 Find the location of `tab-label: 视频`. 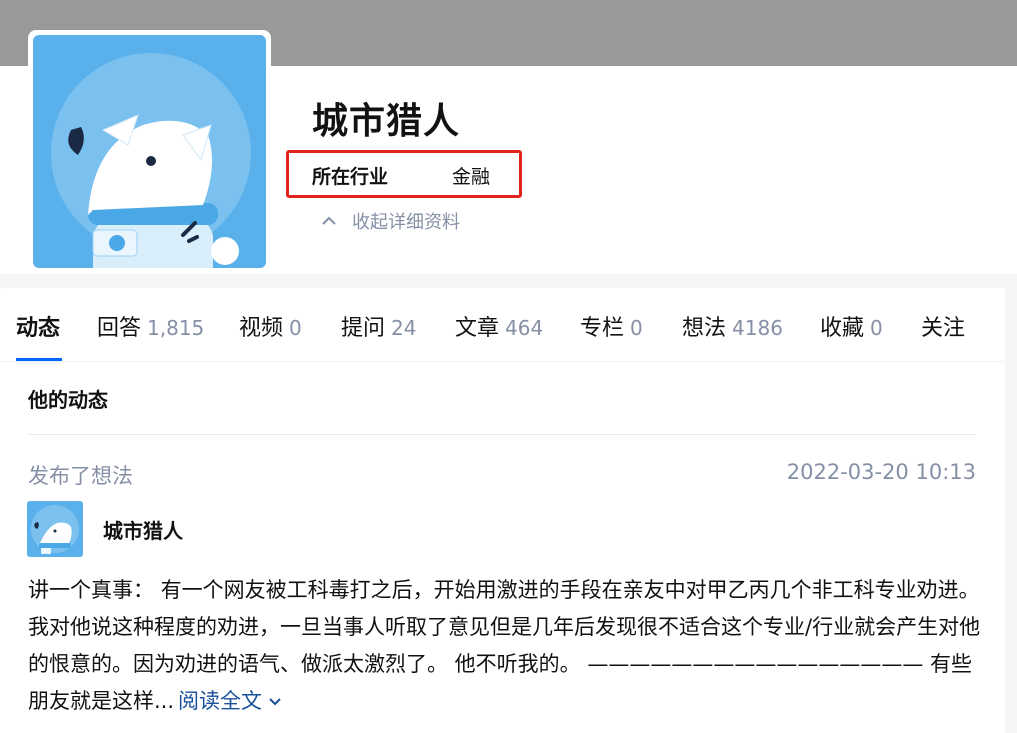

tab-label: 视频 is located at coordinates (261, 328).